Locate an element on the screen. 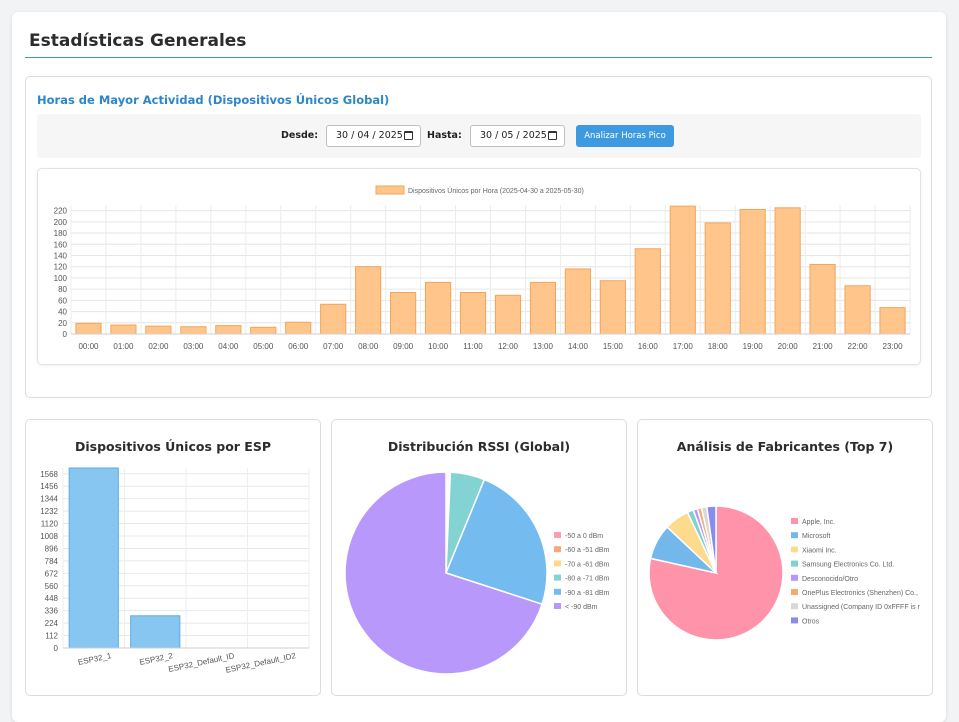  x-tick-label: 05:00 is located at coordinates (263, 346).